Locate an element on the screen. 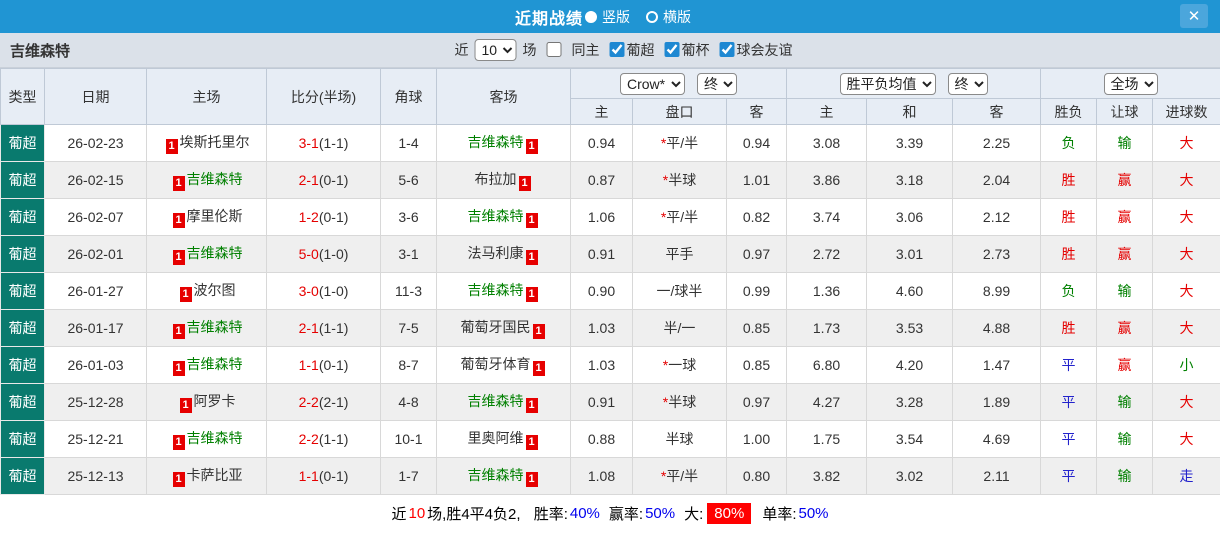  handicap-home-odds-cell: 1.03 is located at coordinates (601, 328).